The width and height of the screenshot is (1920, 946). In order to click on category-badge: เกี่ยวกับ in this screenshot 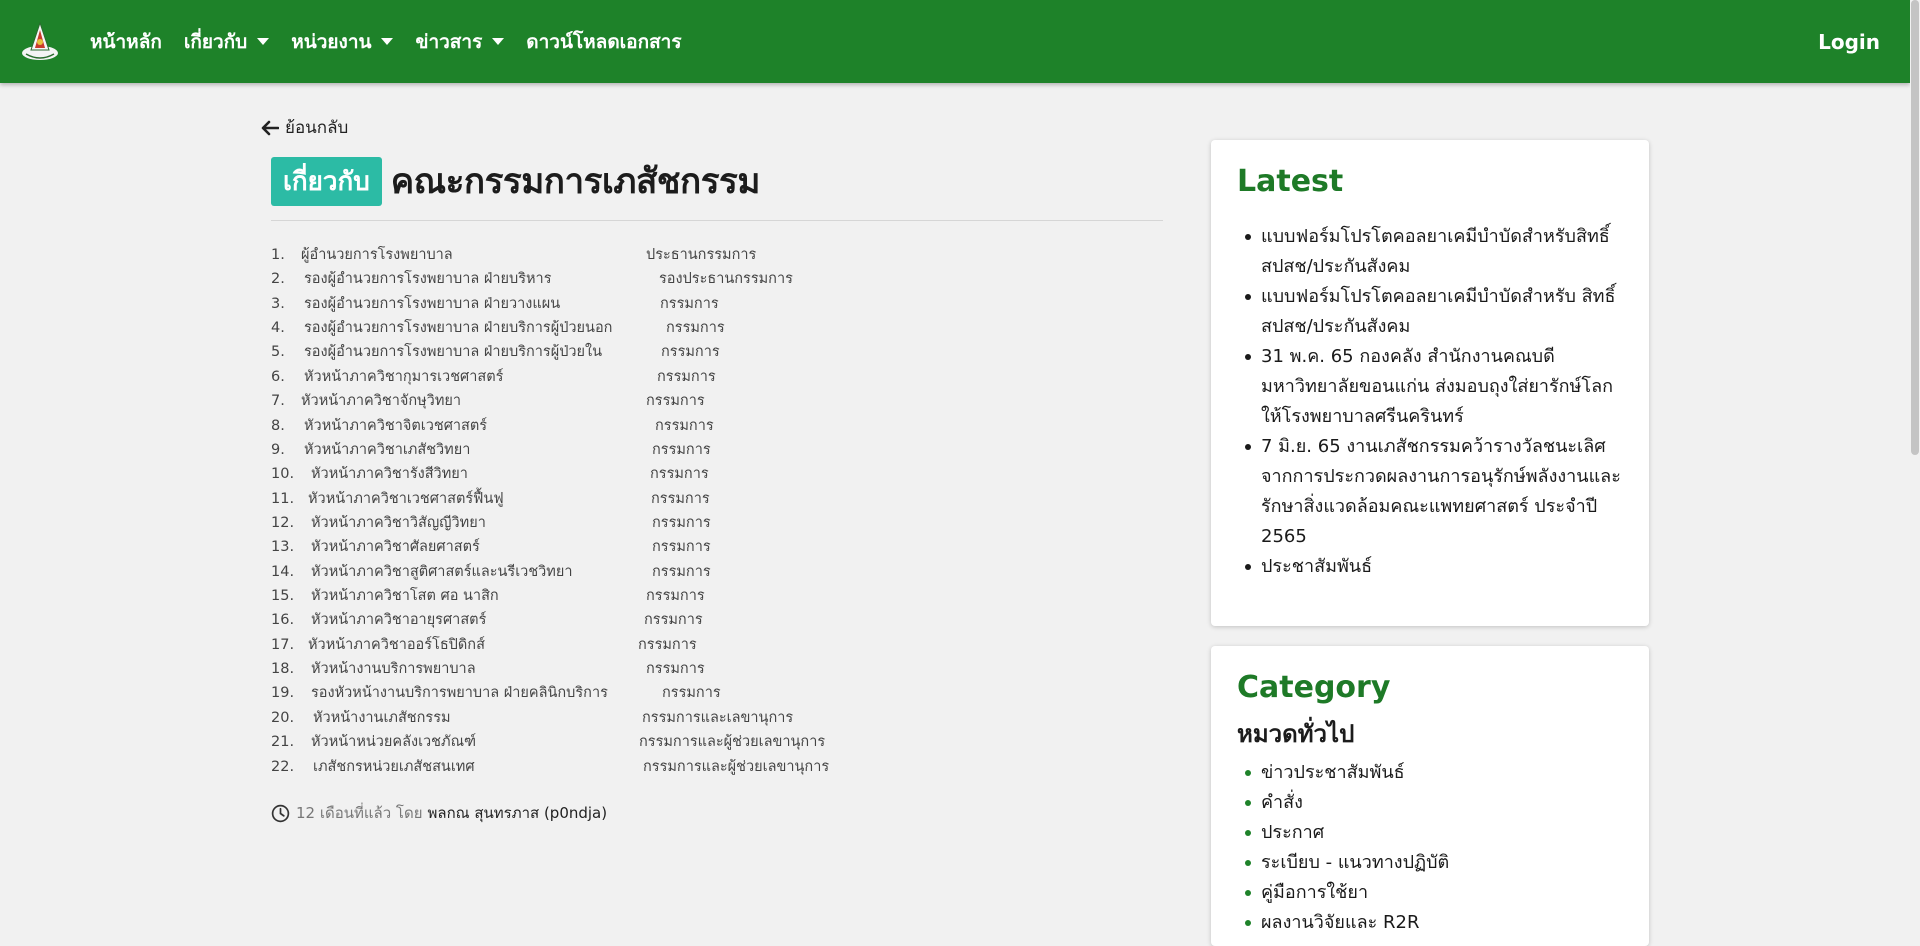, I will do `click(326, 181)`.